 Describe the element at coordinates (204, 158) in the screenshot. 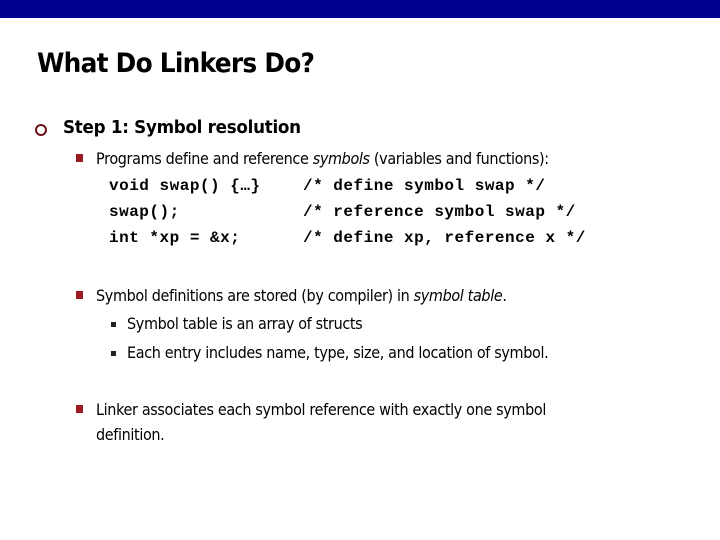

I see `point-text: Programs define and reference` at that location.